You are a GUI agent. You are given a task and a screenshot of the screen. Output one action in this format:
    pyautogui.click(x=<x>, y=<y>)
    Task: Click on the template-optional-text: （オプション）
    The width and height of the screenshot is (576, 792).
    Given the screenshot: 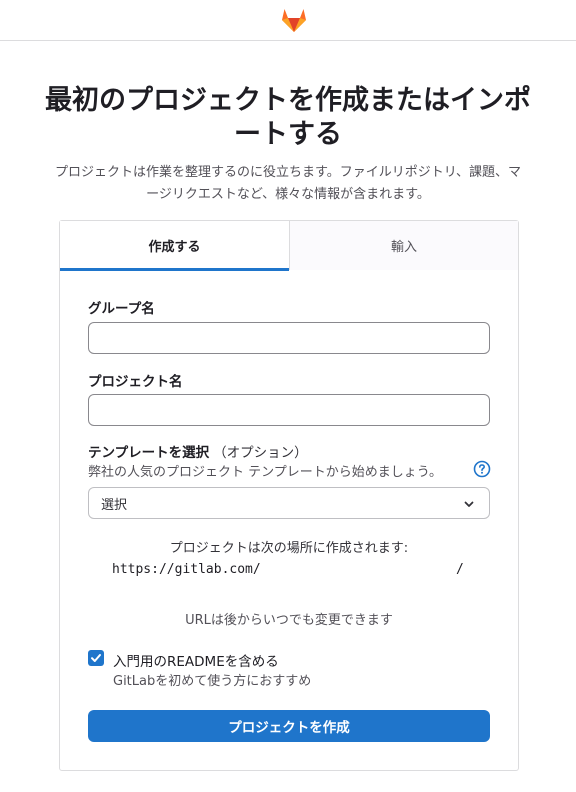 What is the action you would take?
    pyautogui.click(x=260, y=453)
    